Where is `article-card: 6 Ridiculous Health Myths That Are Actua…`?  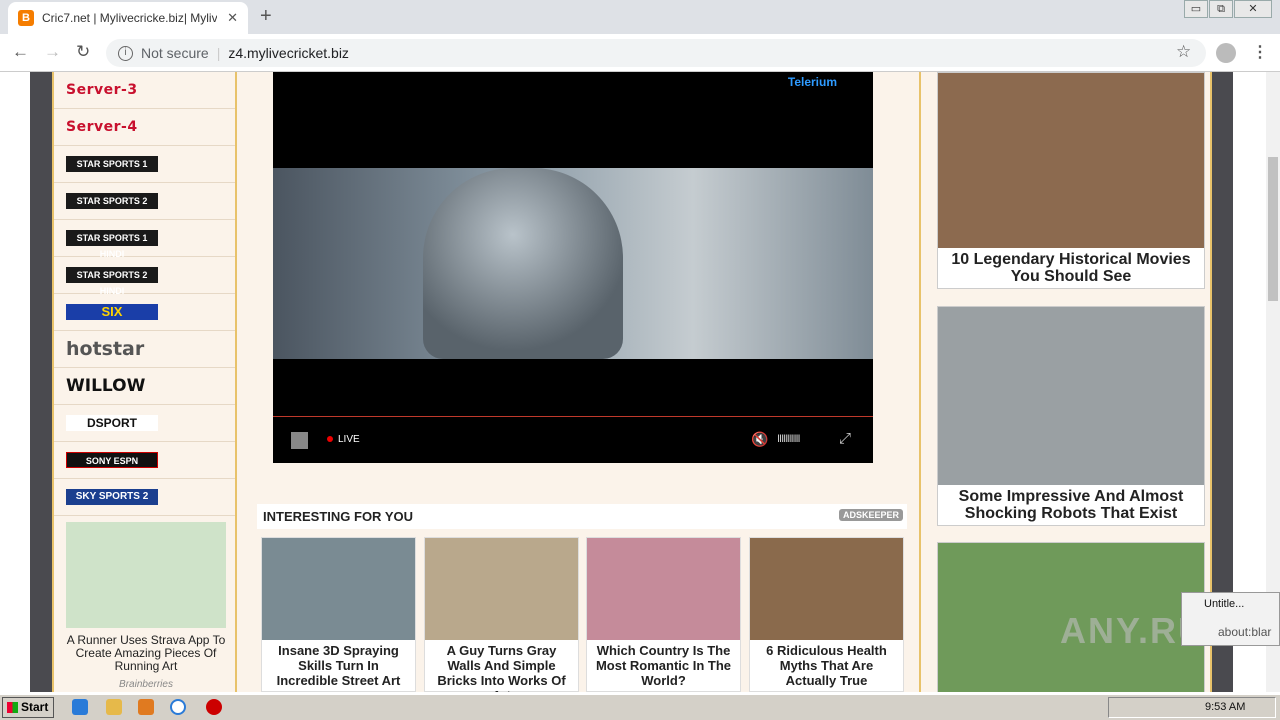
article-card: 6 Ridiculous Health Myths That Are Actua… is located at coordinates (826, 614).